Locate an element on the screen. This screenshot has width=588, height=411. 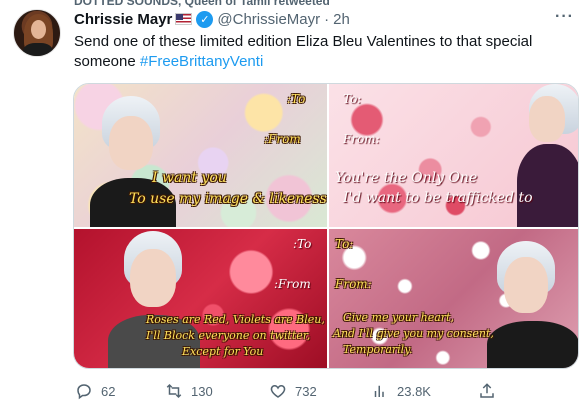
like-count: 732 is located at coordinates (306, 391).